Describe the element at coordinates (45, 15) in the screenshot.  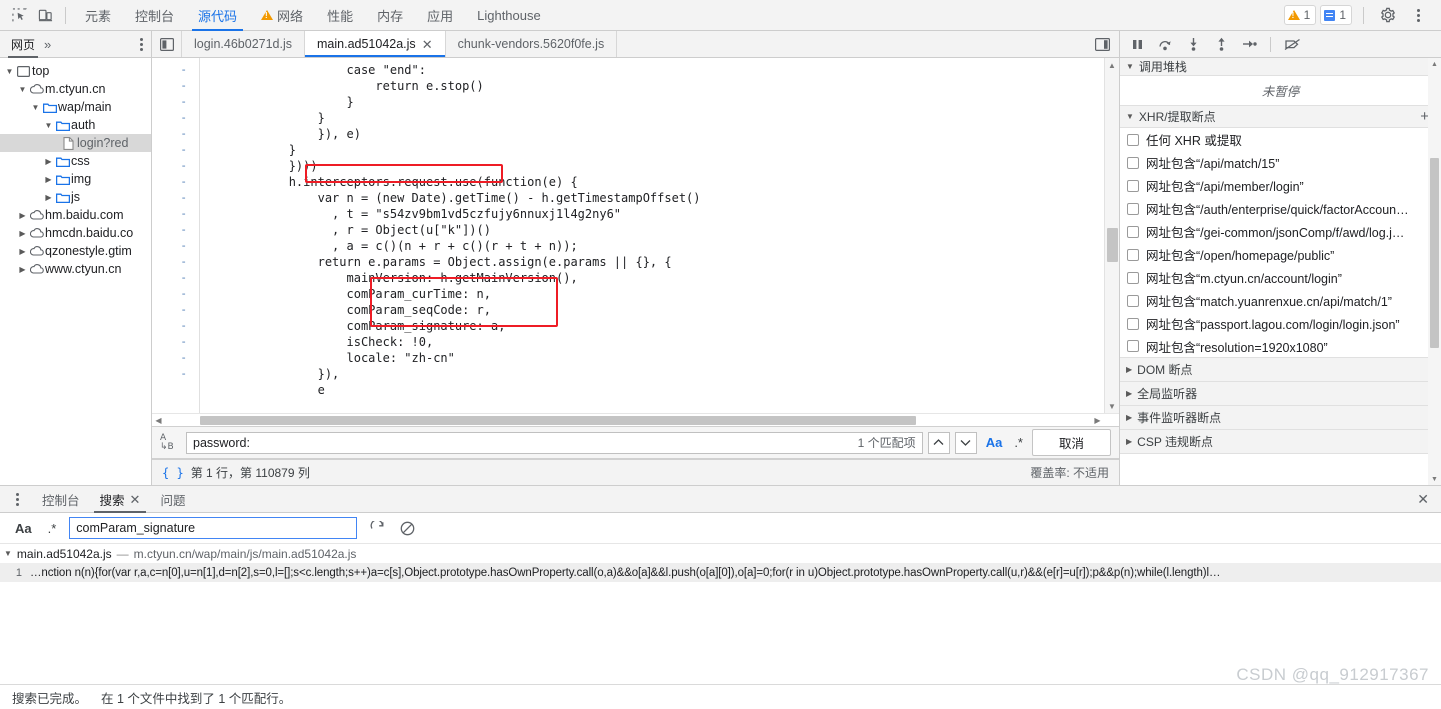
I see `device-toolbar-icon` at that location.